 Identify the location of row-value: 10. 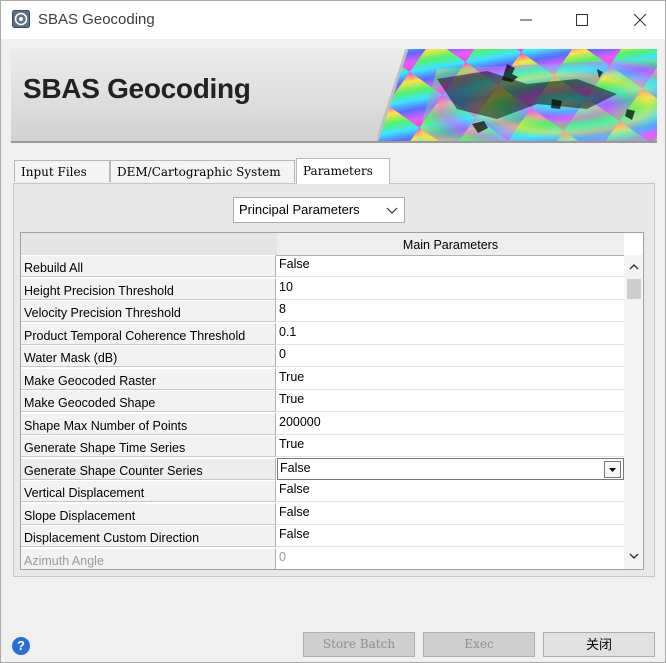
(450, 289).